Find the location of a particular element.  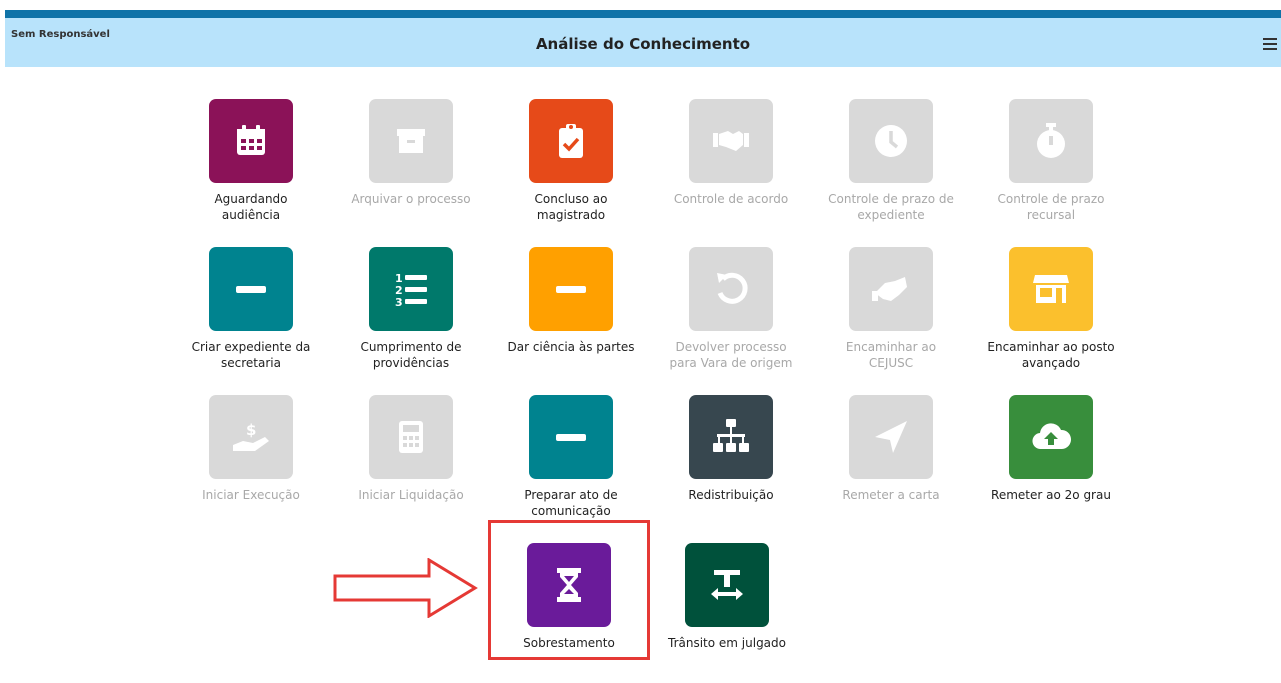

tile-label: Arquivar o processo is located at coordinates (411, 199).